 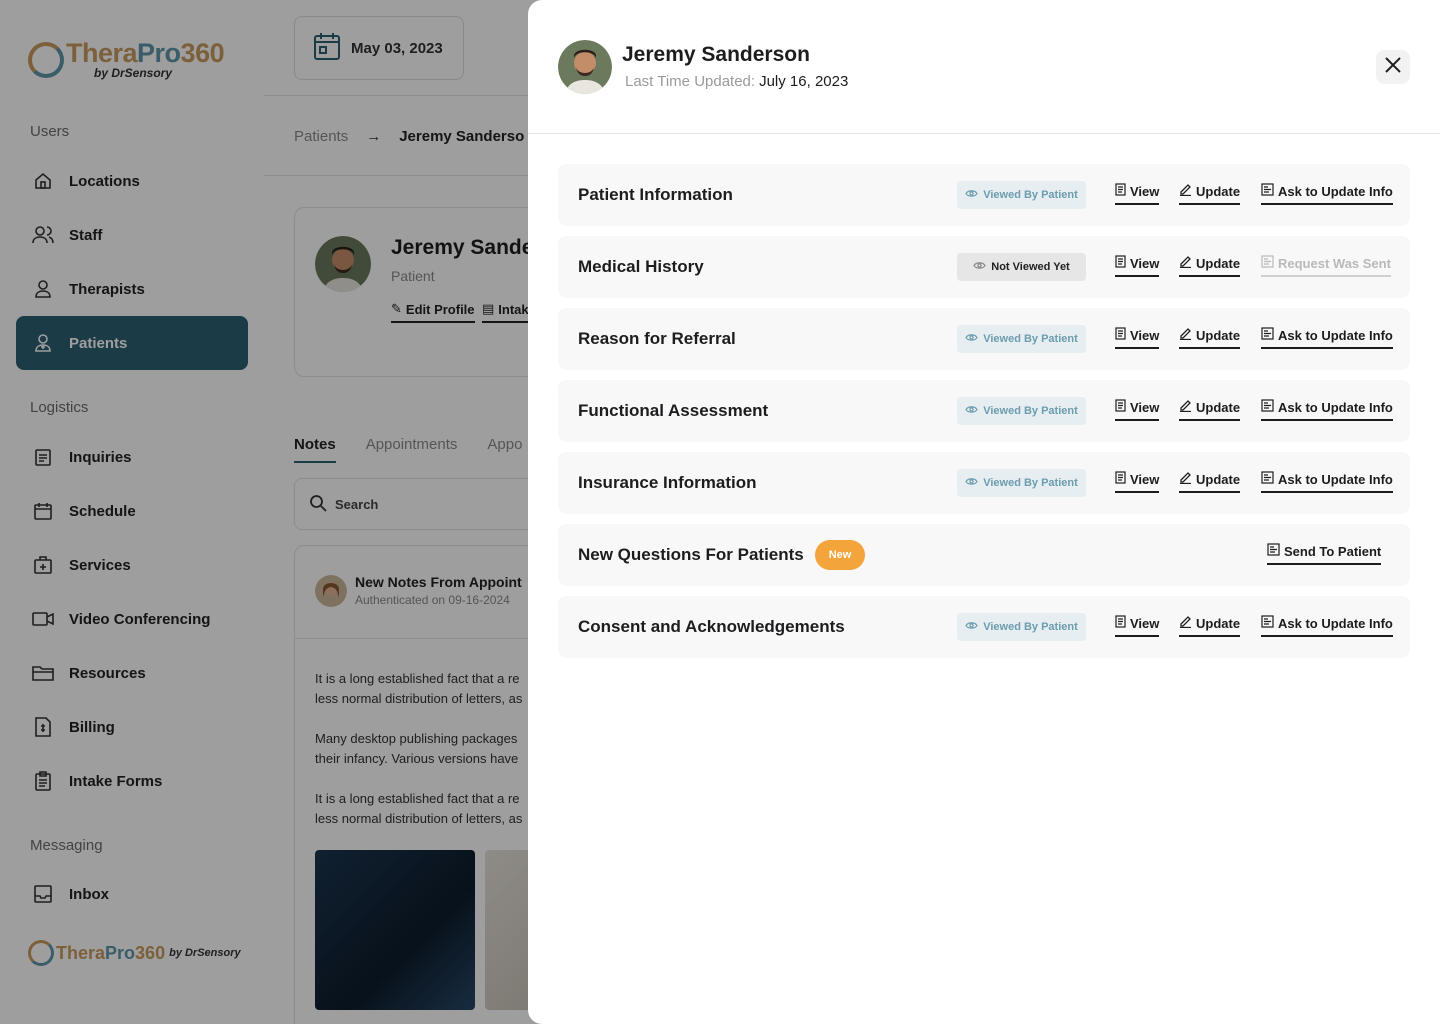 What do you see at coordinates (667, 482) in the screenshot?
I see `form-title: Insurance Information` at bounding box center [667, 482].